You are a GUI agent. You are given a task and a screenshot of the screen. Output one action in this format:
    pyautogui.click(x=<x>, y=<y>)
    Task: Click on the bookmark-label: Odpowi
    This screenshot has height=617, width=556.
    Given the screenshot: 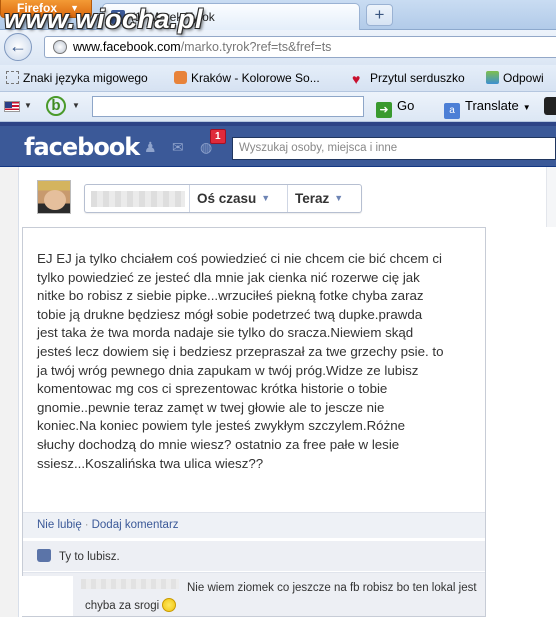 What is the action you would take?
    pyautogui.click(x=523, y=78)
    